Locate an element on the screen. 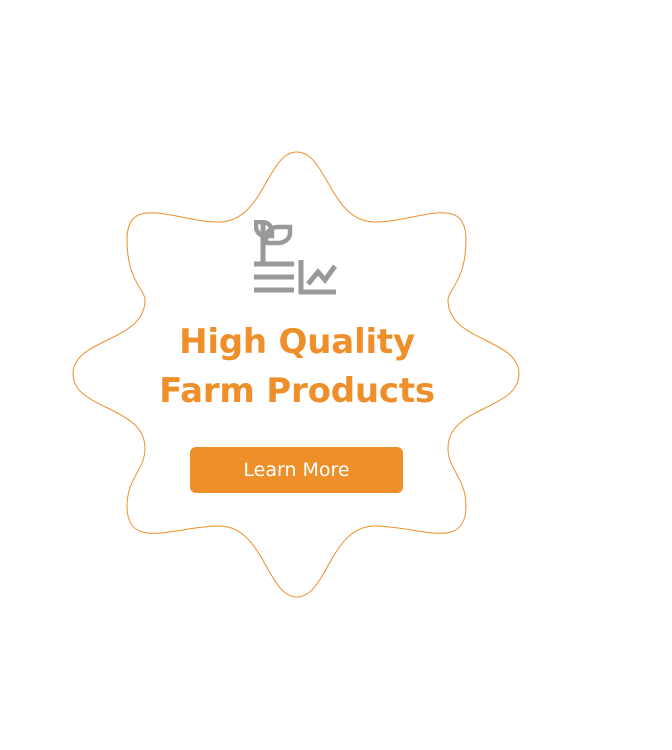 The width and height of the screenshot is (672, 750). plant-growth-chart-icon is located at coordinates (296, 257).